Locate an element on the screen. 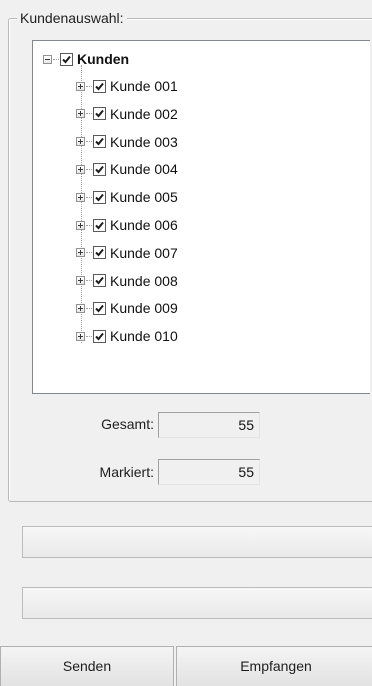  tree-item-row: Kunde 001 is located at coordinates (127, 86).